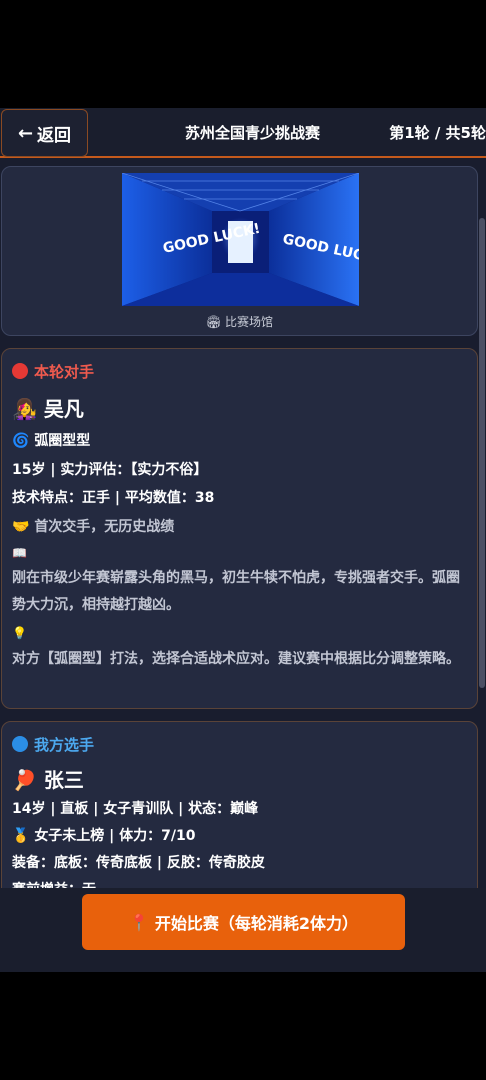  What do you see at coordinates (213, 322) in the screenshot?
I see `stadium-icon: 🏟` at bounding box center [213, 322].